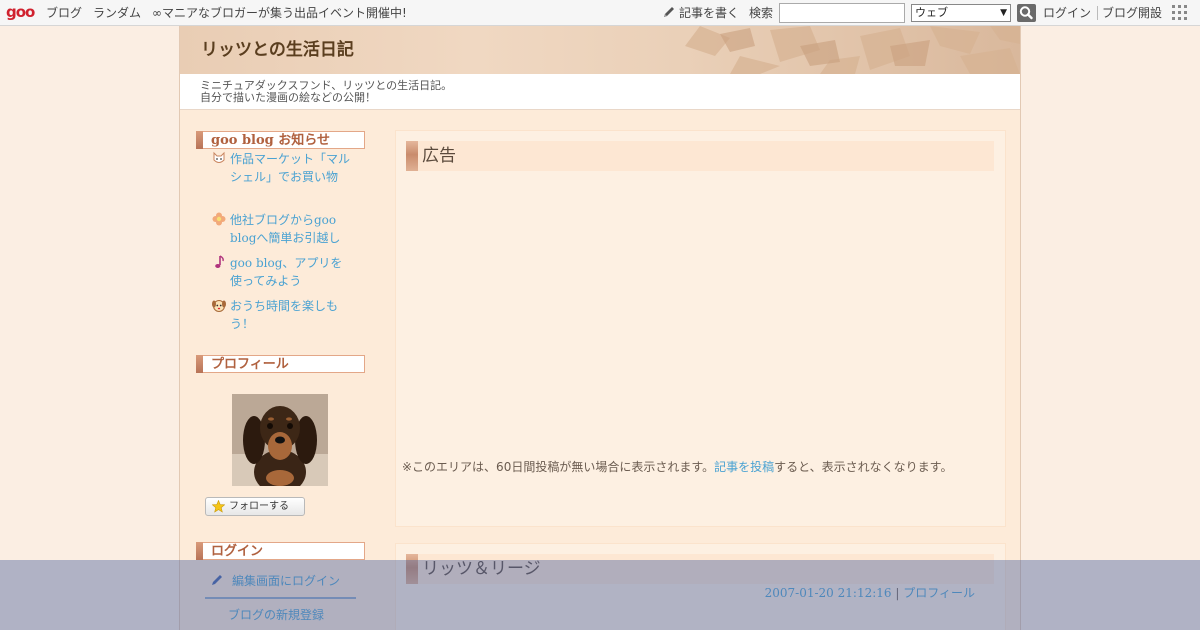 This screenshot has width=1200, height=630. I want to click on blog-title: リッツとの生活日記, so click(277, 50).